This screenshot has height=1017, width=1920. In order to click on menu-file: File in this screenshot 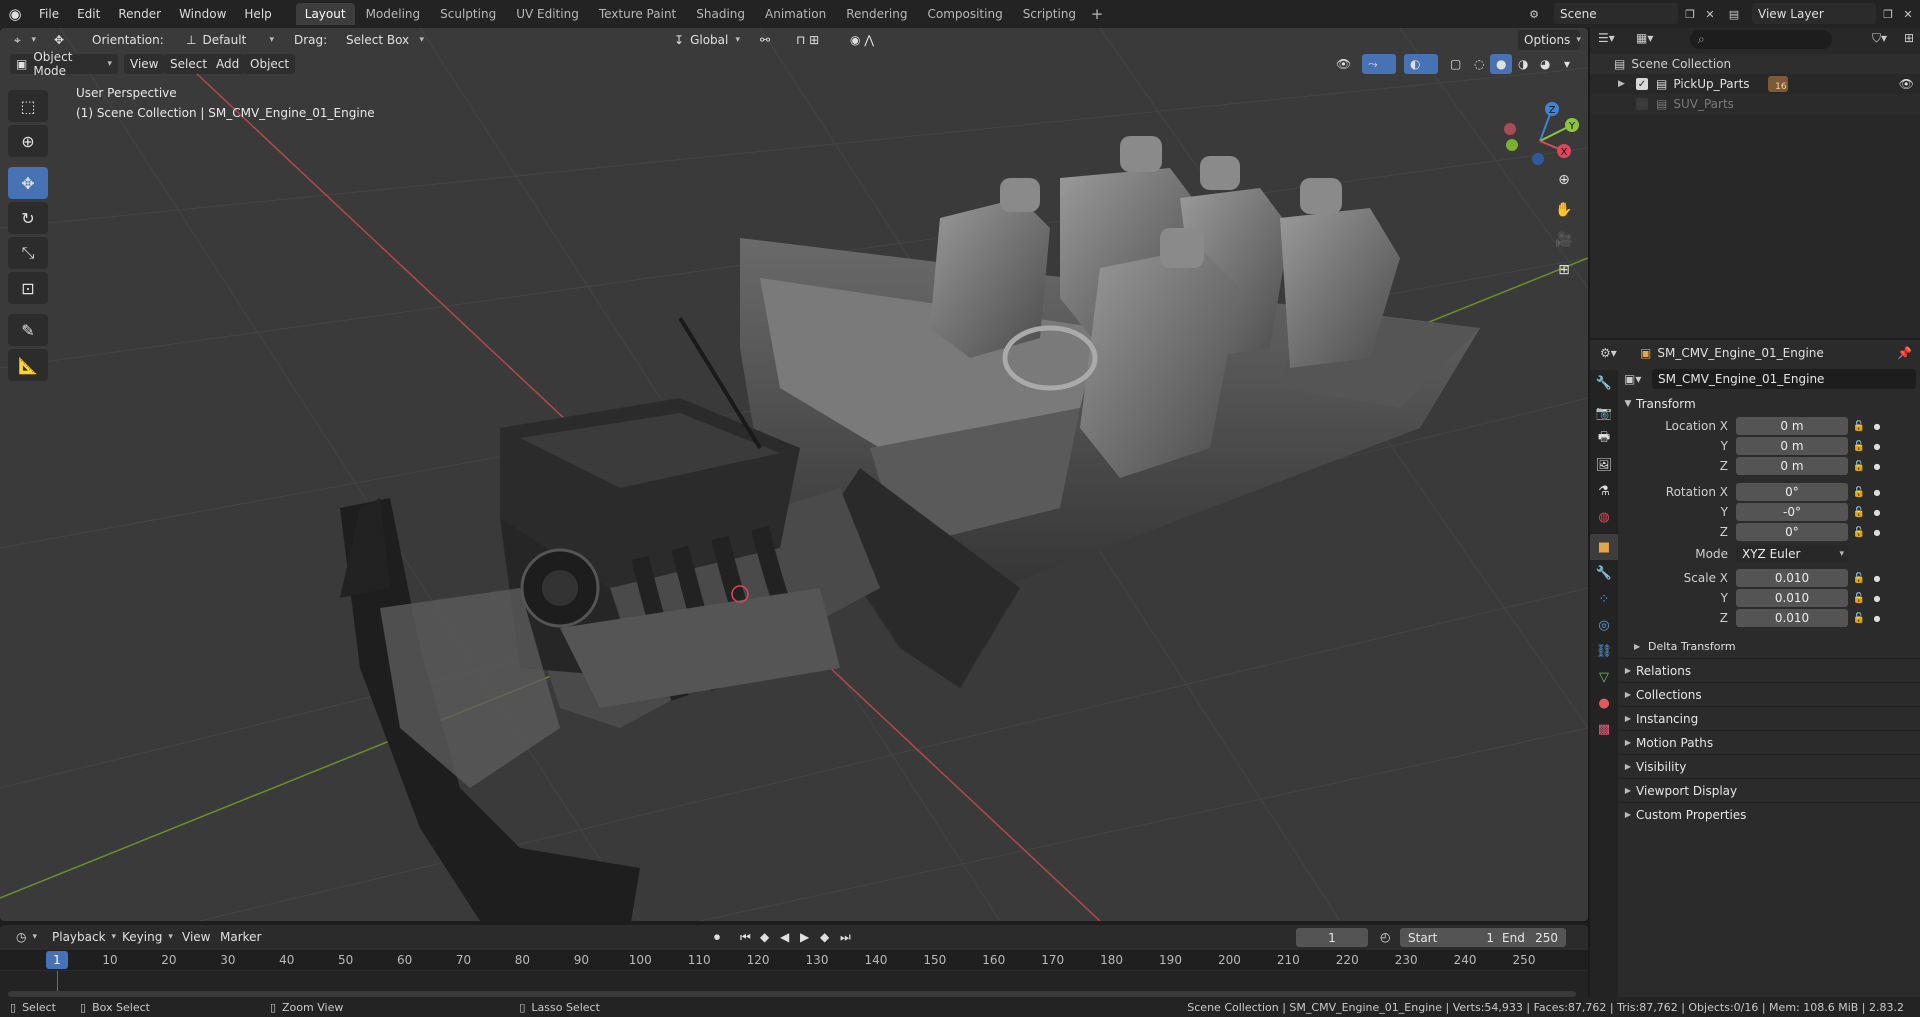, I will do `click(49, 14)`.